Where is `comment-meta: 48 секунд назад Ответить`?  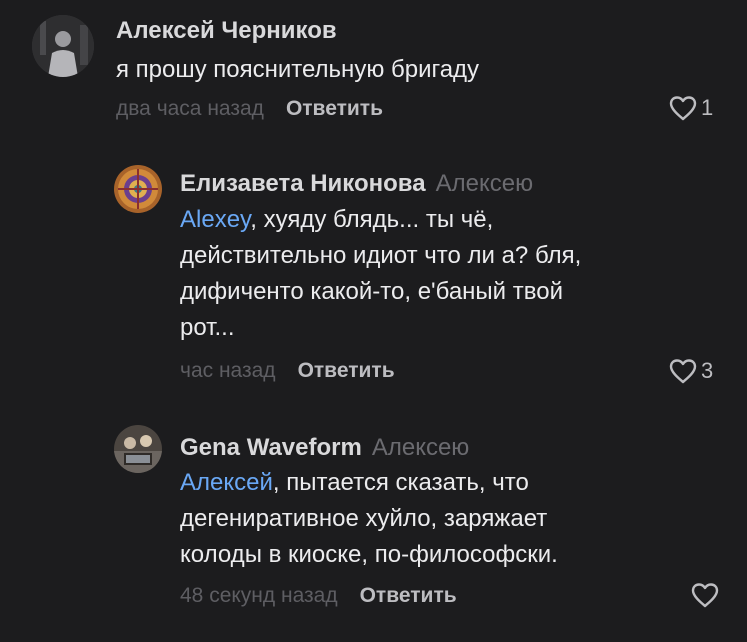 comment-meta: 48 секунд назад Ответить is located at coordinates (318, 596).